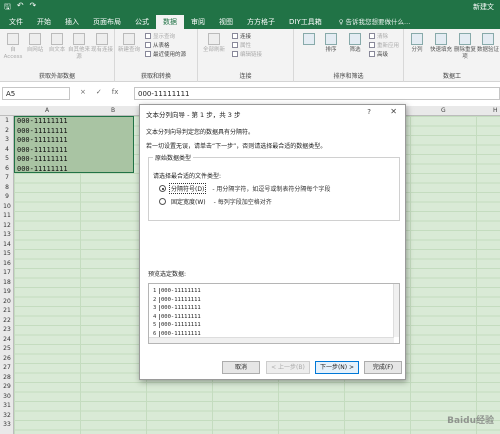  I want to click on option-fixed-width: 固定宽度(W) - 每列字段加空格对齐, so click(215, 201).